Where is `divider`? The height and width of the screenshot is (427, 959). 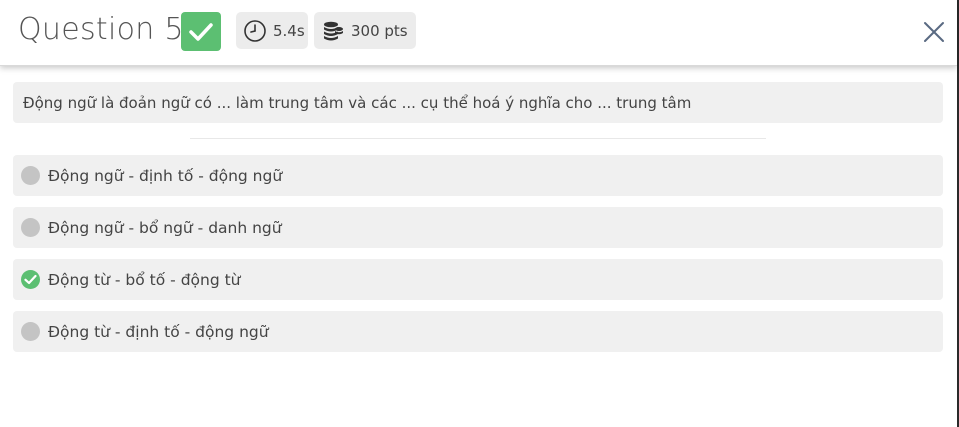 divider is located at coordinates (478, 138).